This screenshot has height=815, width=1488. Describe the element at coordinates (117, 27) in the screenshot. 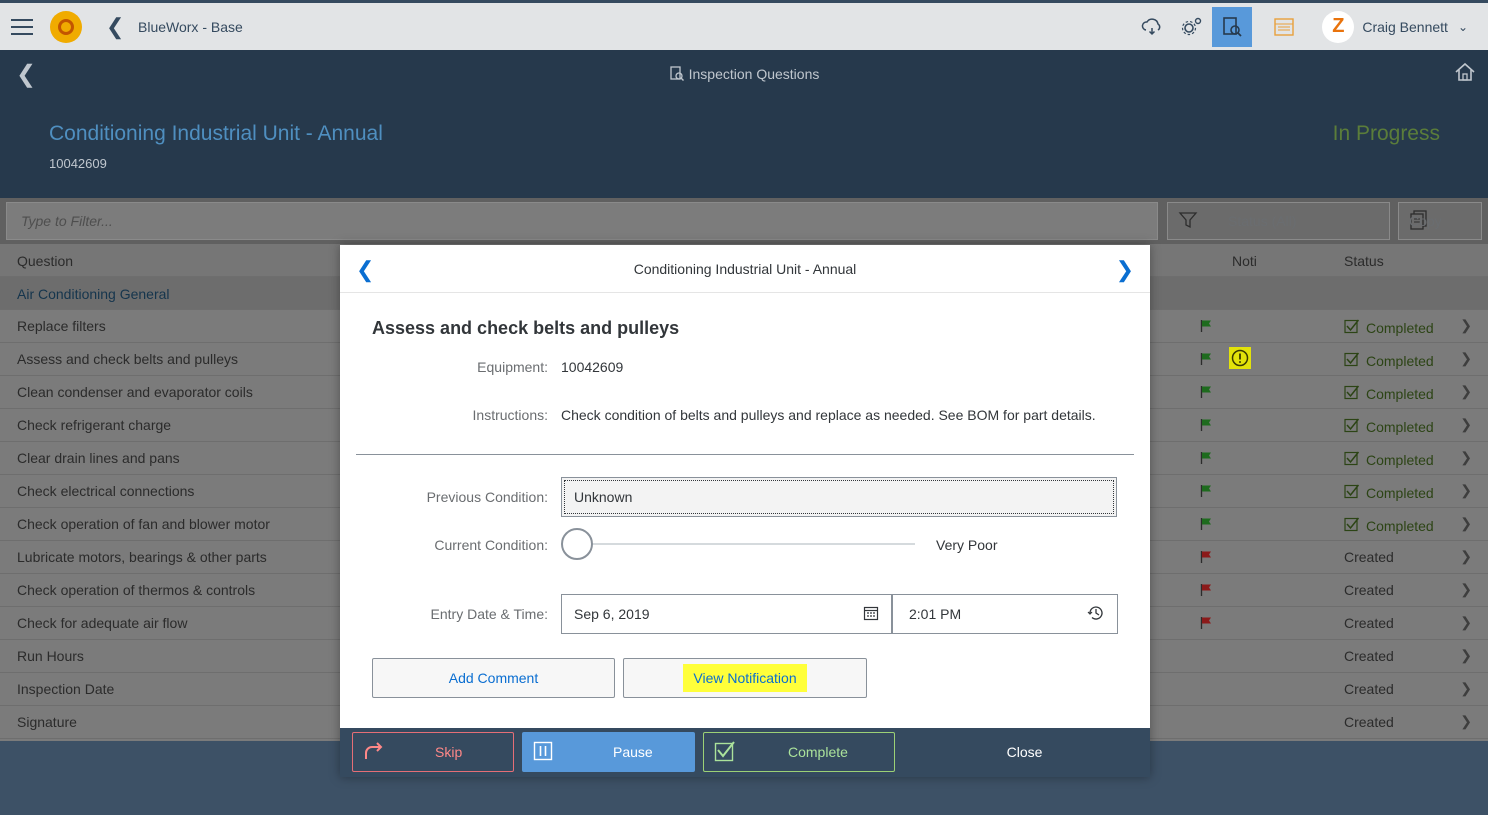

I see `back-icon: ❮` at that location.